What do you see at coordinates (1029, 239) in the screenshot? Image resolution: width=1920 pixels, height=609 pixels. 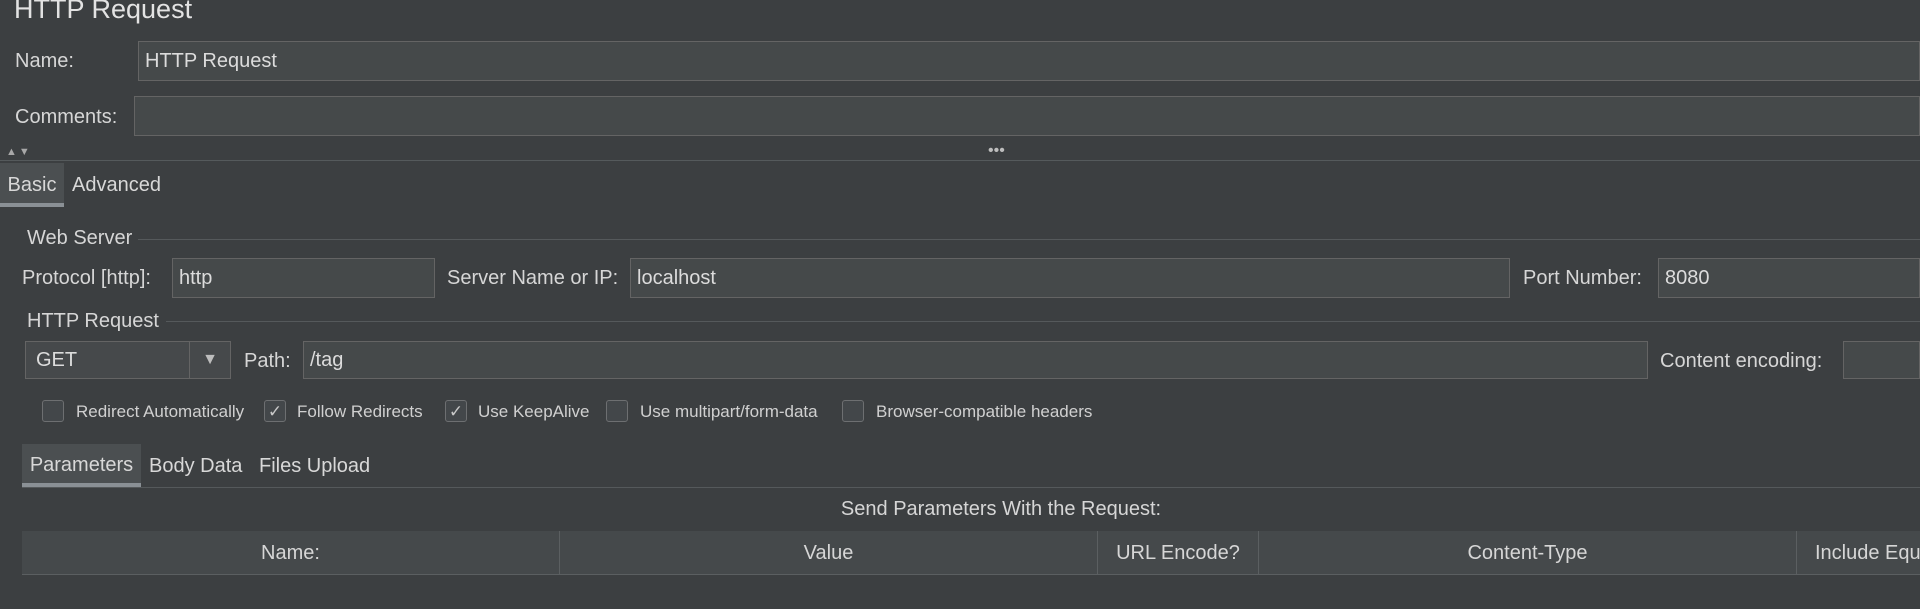 I see `web-server-group-border` at bounding box center [1029, 239].